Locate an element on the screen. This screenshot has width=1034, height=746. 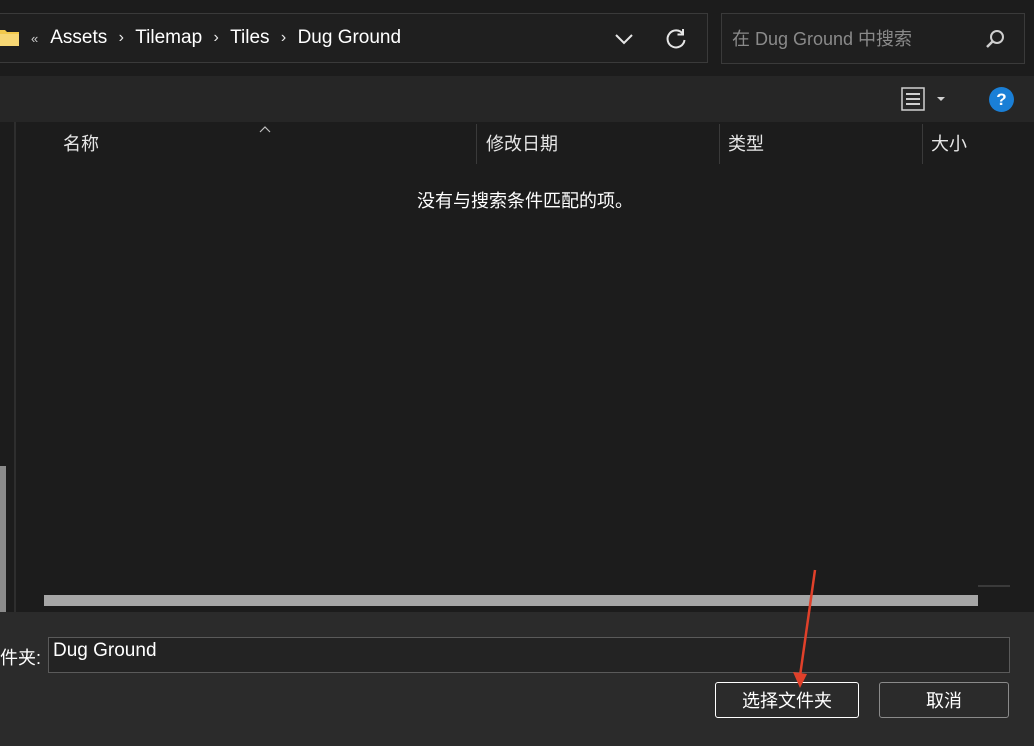
folder-name-input is located at coordinates (529, 655).